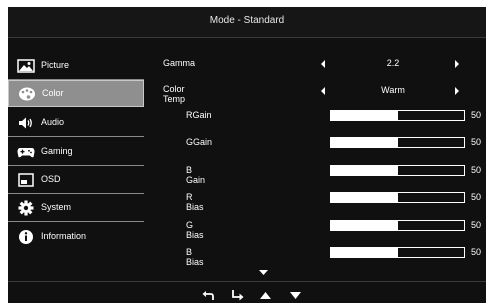  Describe the element at coordinates (247, 281) in the screenshot. I see `footer-divider` at that location.